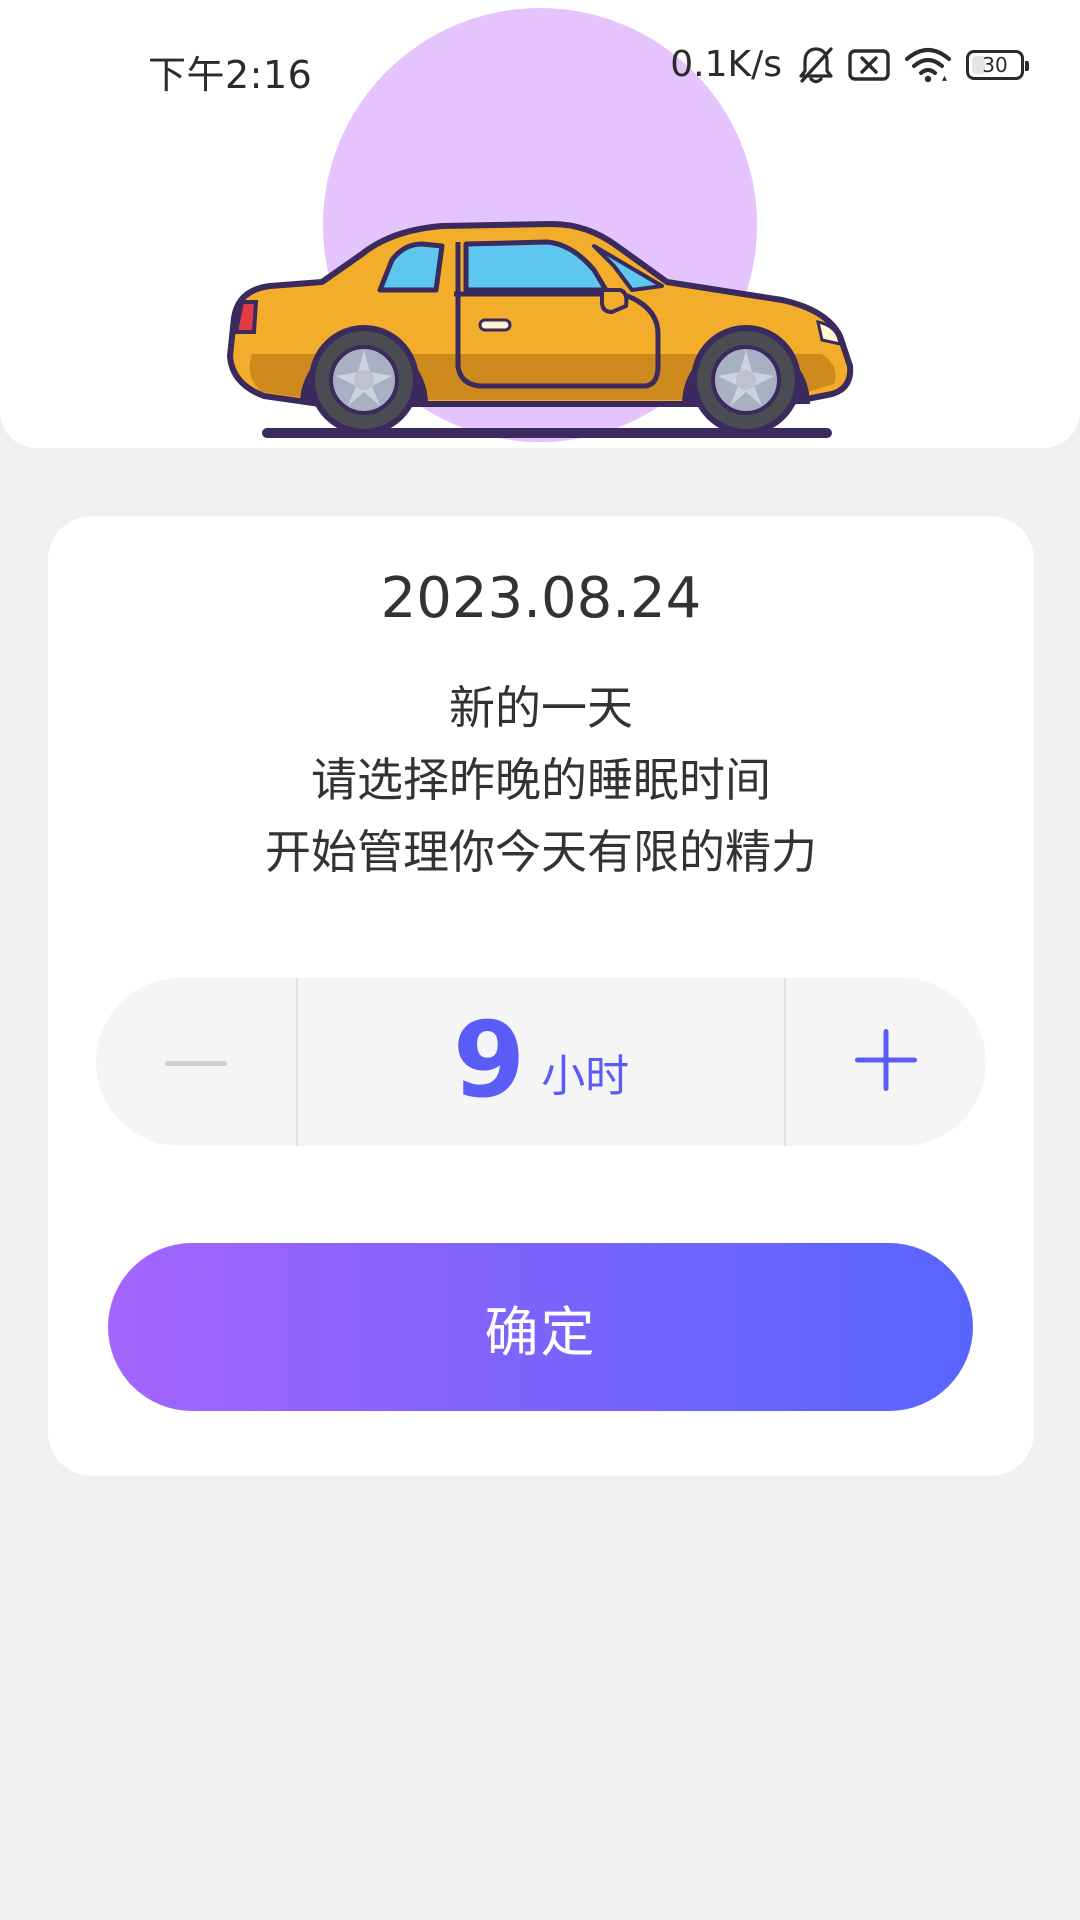 This screenshot has width=1080, height=1920. I want to click on date-label: 2023.08.24, so click(541, 598).